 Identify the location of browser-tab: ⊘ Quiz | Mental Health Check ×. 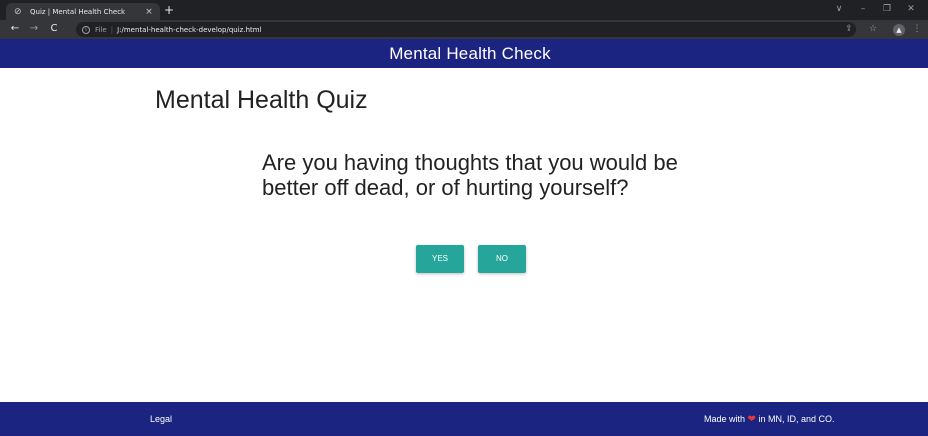
(83, 11).